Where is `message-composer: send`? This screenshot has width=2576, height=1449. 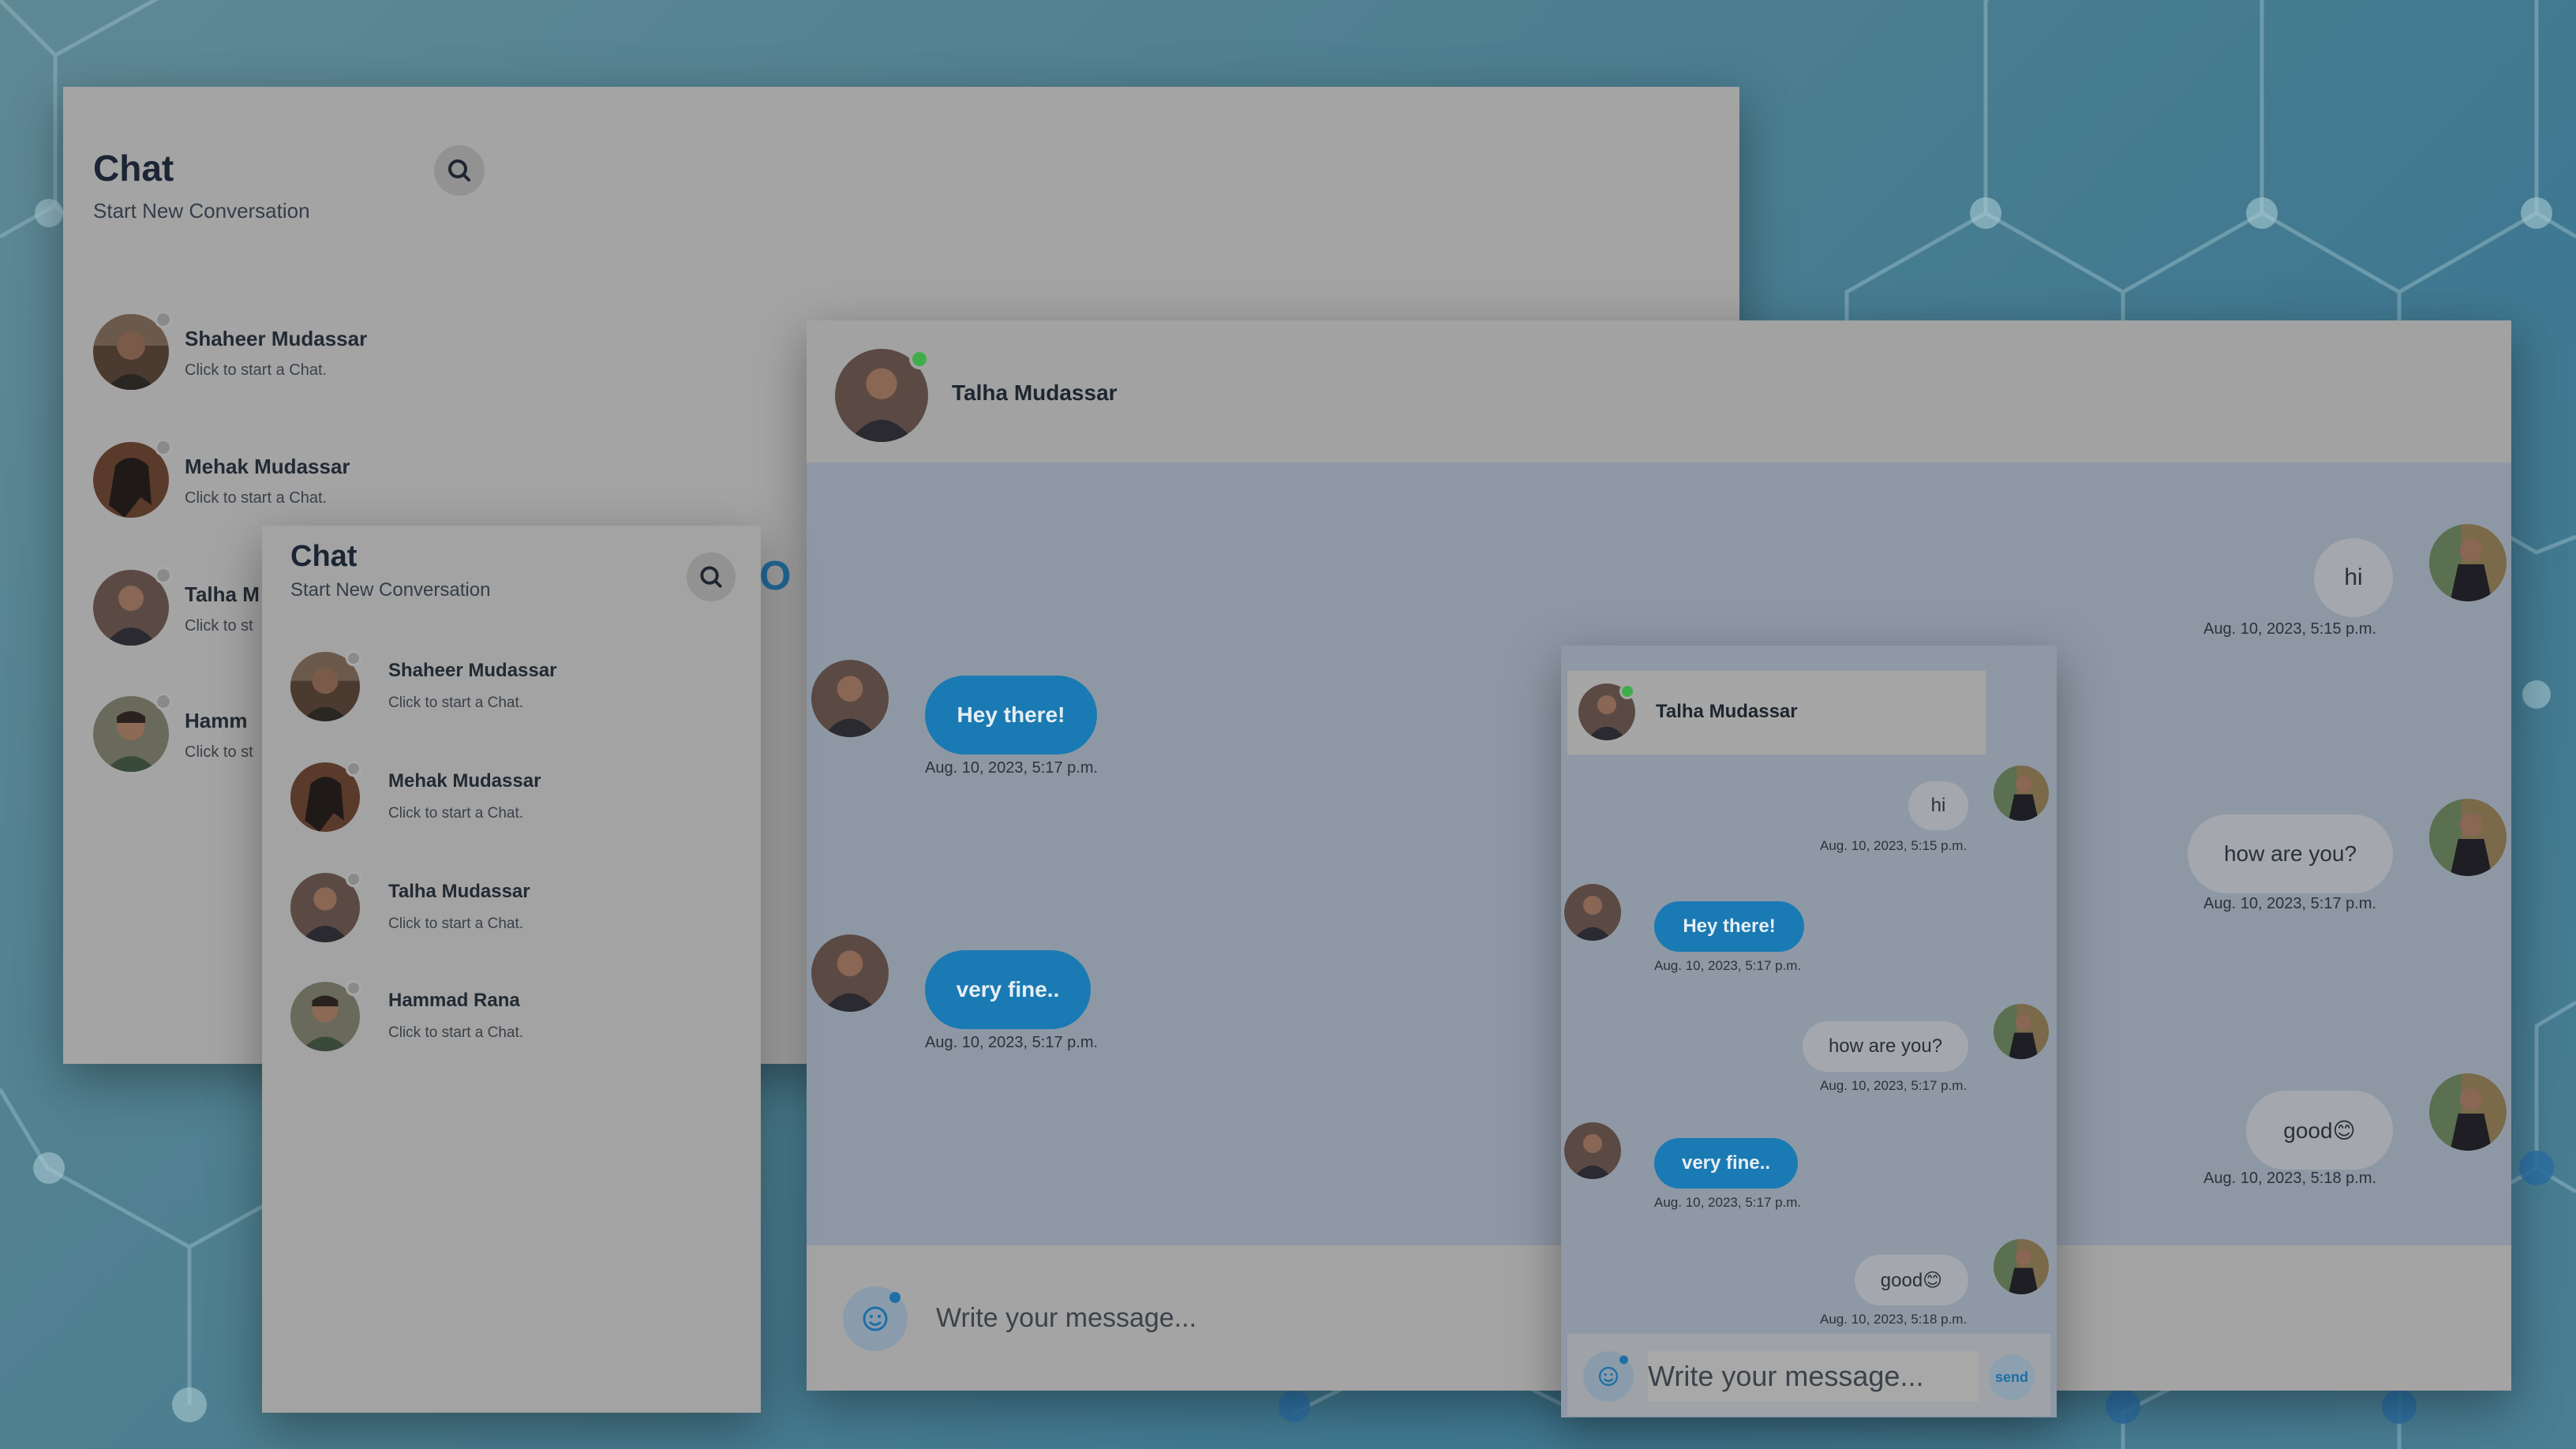
message-composer: send is located at coordinates (1808, 1375).